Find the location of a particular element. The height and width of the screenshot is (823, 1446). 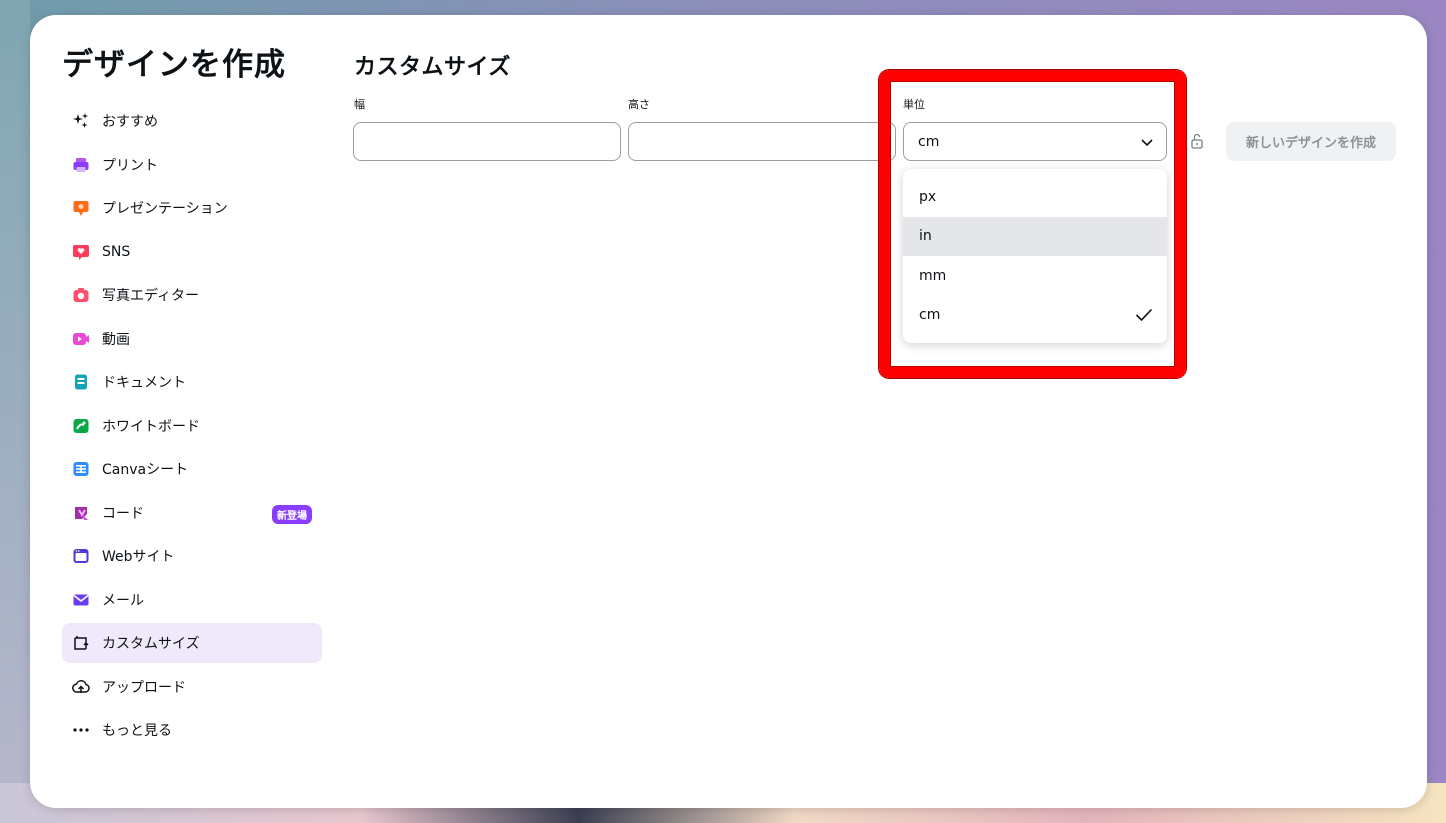

width-label: 幅 is located at coordinates (359, 104).